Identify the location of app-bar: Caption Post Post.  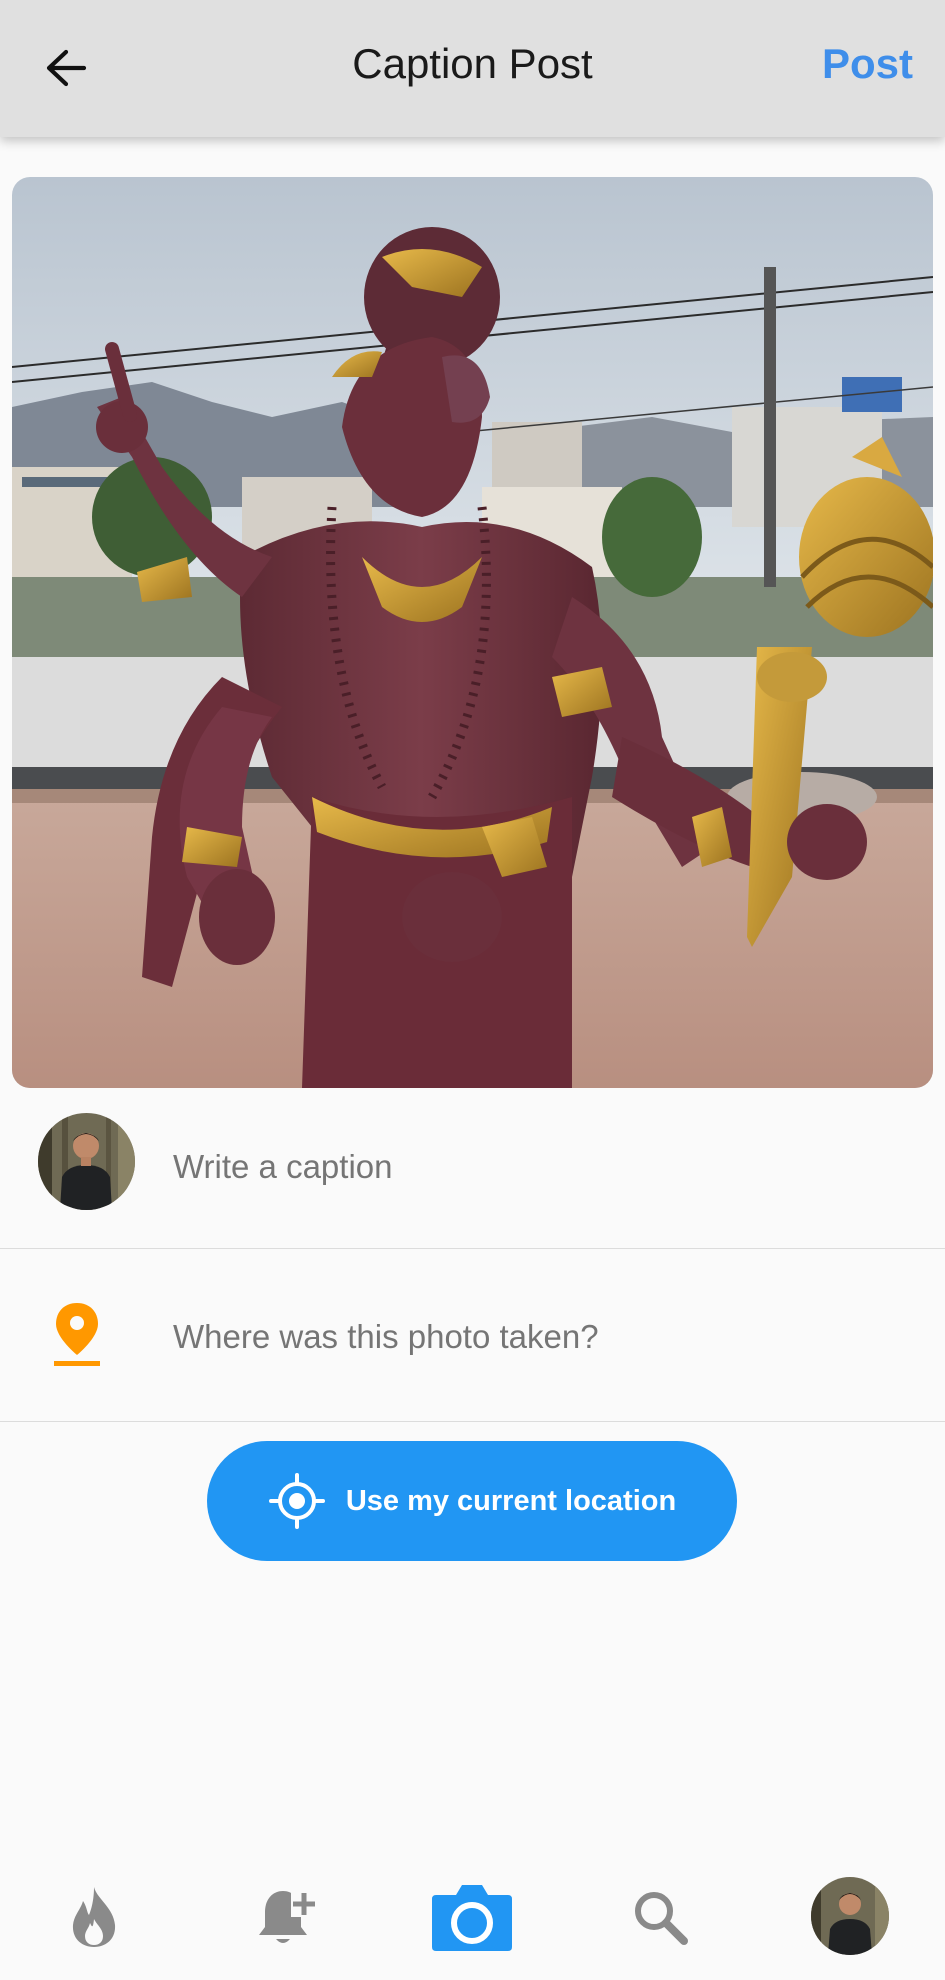
(472, 68).